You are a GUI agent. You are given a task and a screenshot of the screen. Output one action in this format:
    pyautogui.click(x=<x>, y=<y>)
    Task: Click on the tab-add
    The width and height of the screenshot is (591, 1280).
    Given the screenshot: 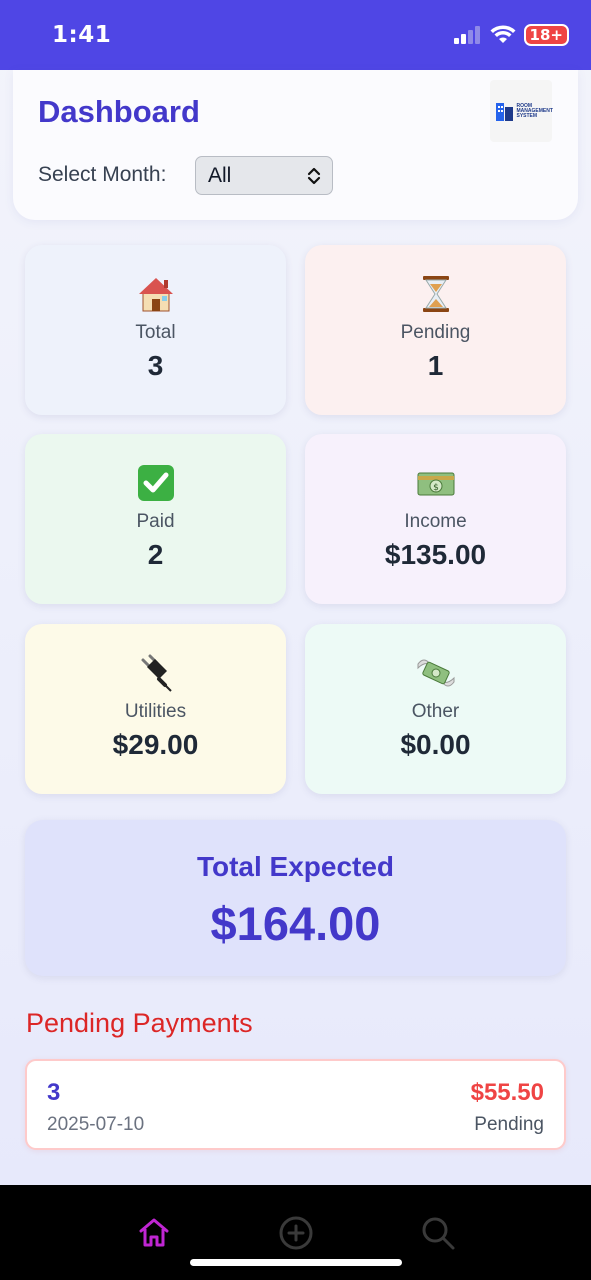 What is the action you would take?
    pyautogui.click(x=296, y=1233)
    